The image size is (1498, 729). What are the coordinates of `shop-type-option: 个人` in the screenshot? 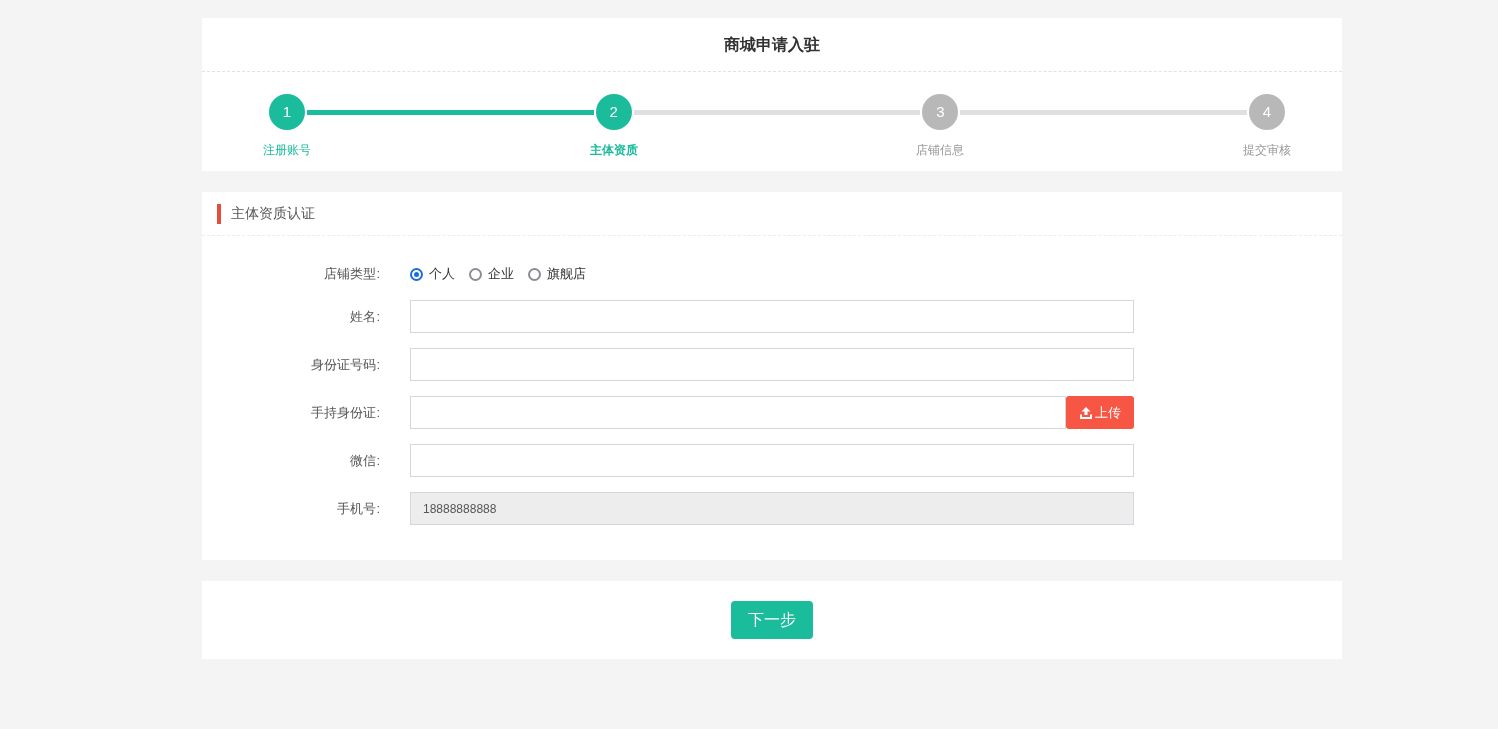 It's located at (432, 274).